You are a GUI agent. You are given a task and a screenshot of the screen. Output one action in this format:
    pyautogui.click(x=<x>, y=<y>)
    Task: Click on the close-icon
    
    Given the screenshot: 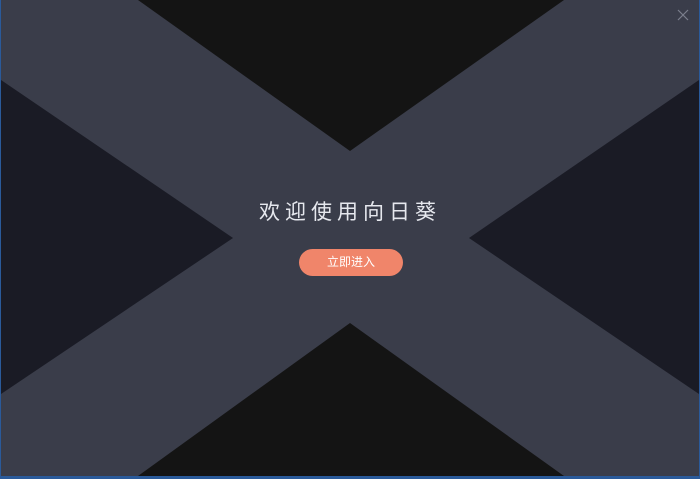 What is the action you would take?
    pyautogui.click(x=683, y=15)
    